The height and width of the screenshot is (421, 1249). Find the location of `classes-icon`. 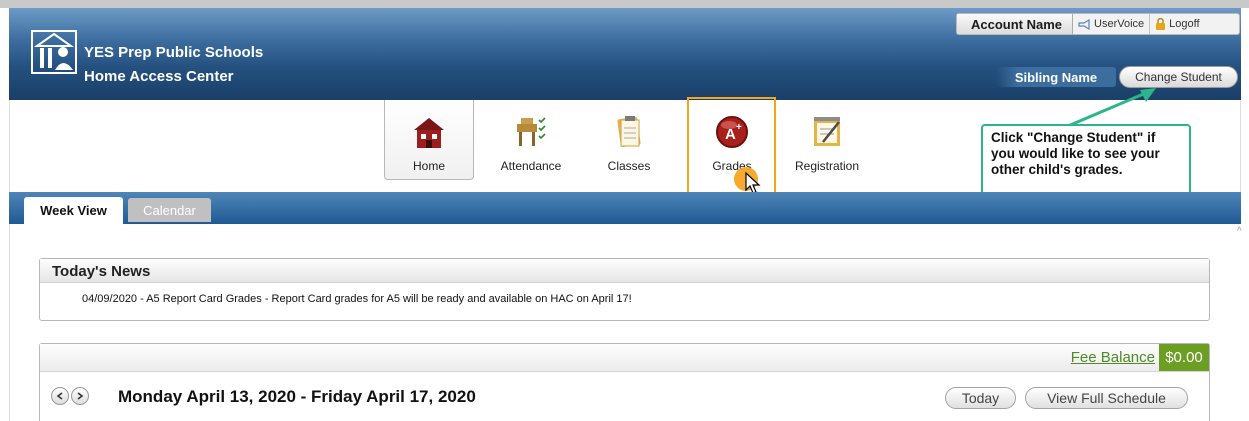

classes-icon is located at coordinates (629, 131).